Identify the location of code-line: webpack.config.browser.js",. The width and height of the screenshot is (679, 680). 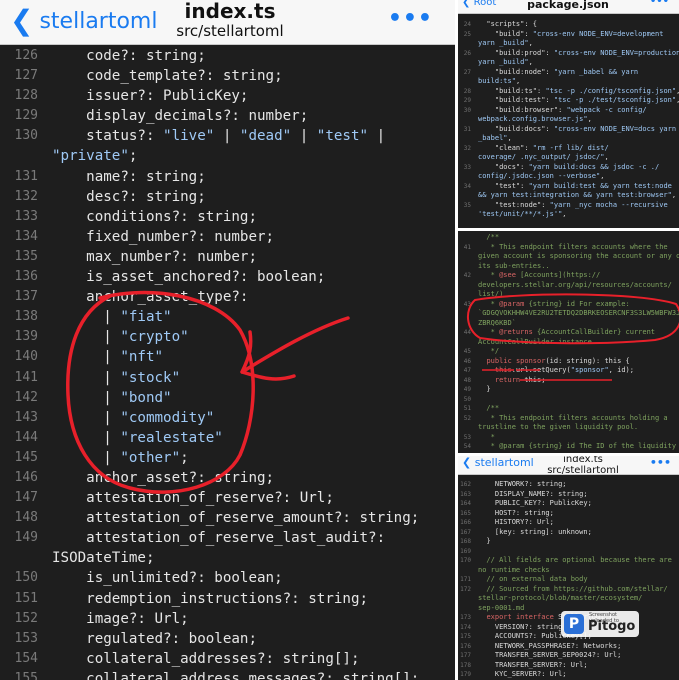
(568, 120).